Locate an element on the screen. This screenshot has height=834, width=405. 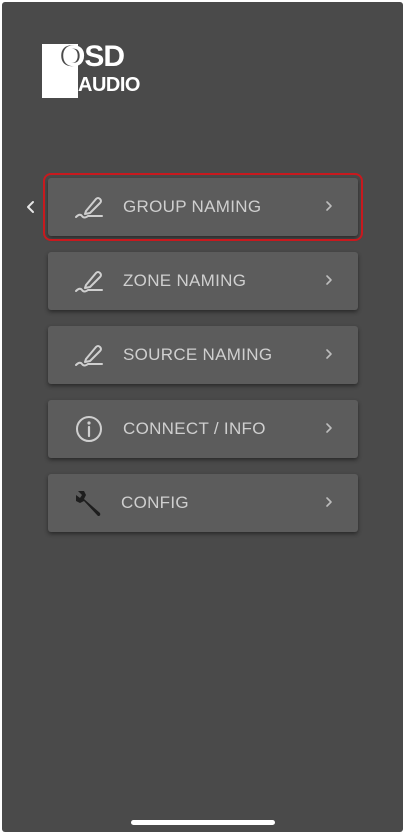
logo-audio-text: AUDIO is located at coordinates (109, 85).